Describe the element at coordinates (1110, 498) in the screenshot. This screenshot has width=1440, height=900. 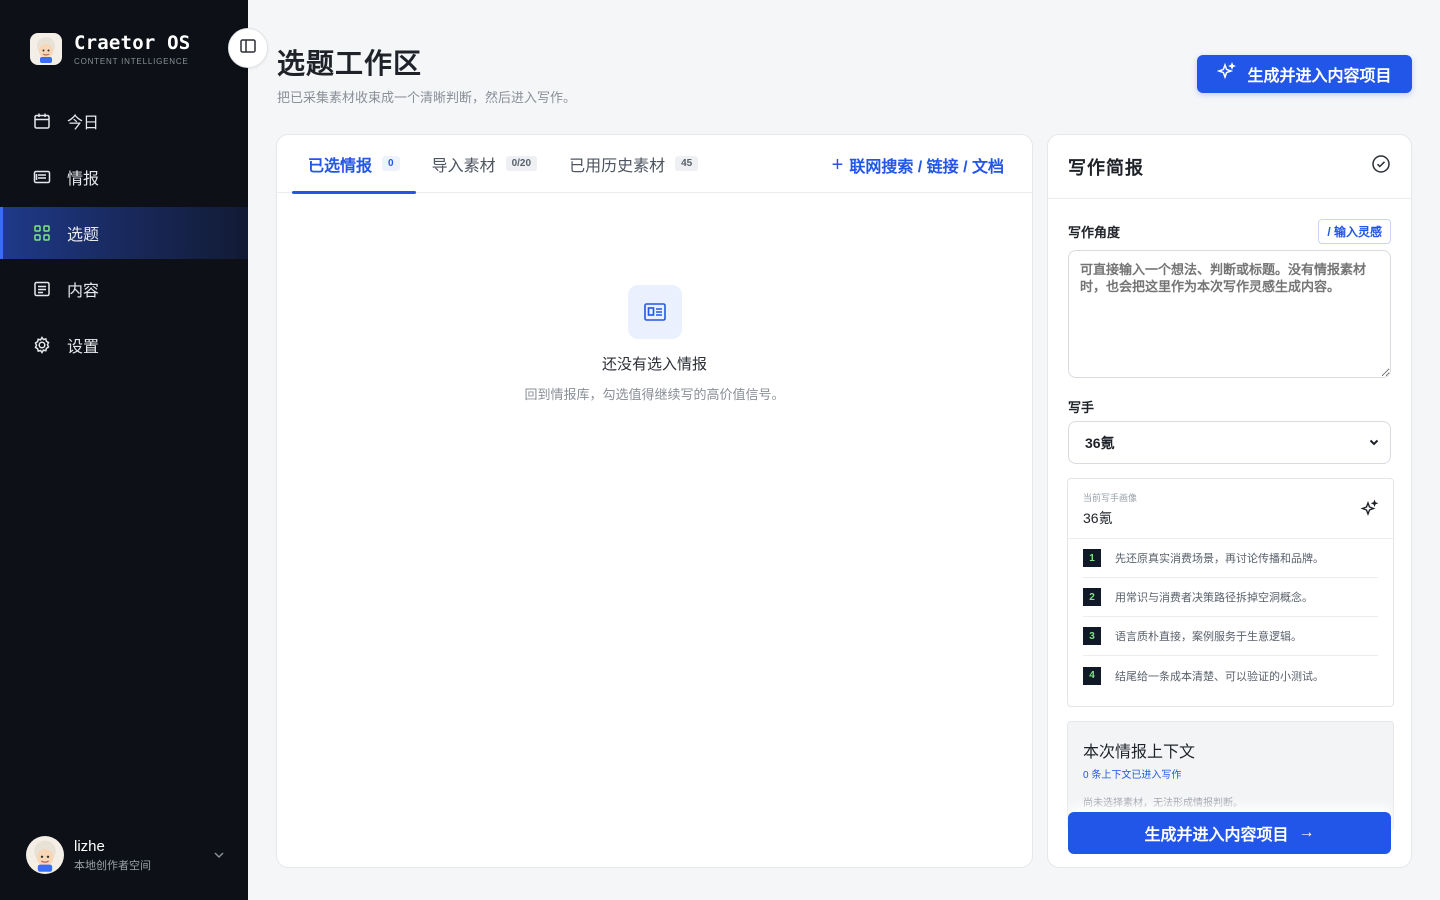
I see `profile-caption: 当前写手画像` at that location.